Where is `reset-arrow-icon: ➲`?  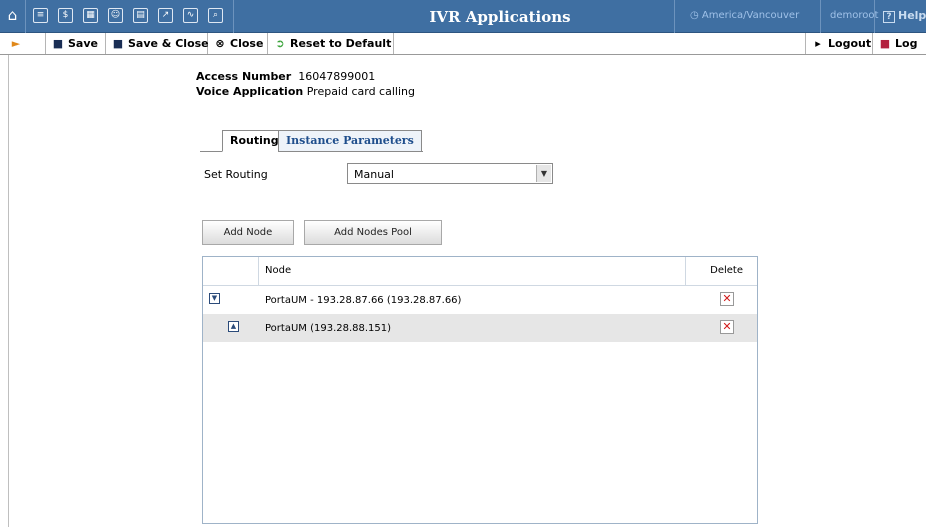
reset-arrow-icon: ➲ is located at coordinates (280, 43).